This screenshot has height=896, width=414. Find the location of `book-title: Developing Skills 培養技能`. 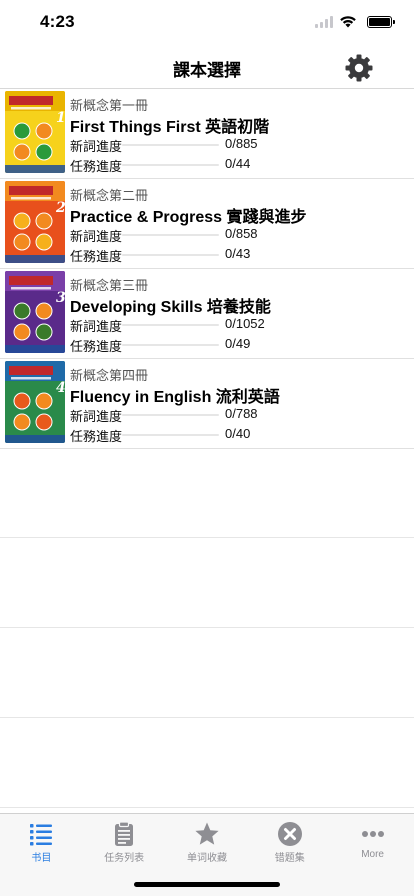

book-title: Developing Skills 培養技能 is located at coordinates (170, 307).